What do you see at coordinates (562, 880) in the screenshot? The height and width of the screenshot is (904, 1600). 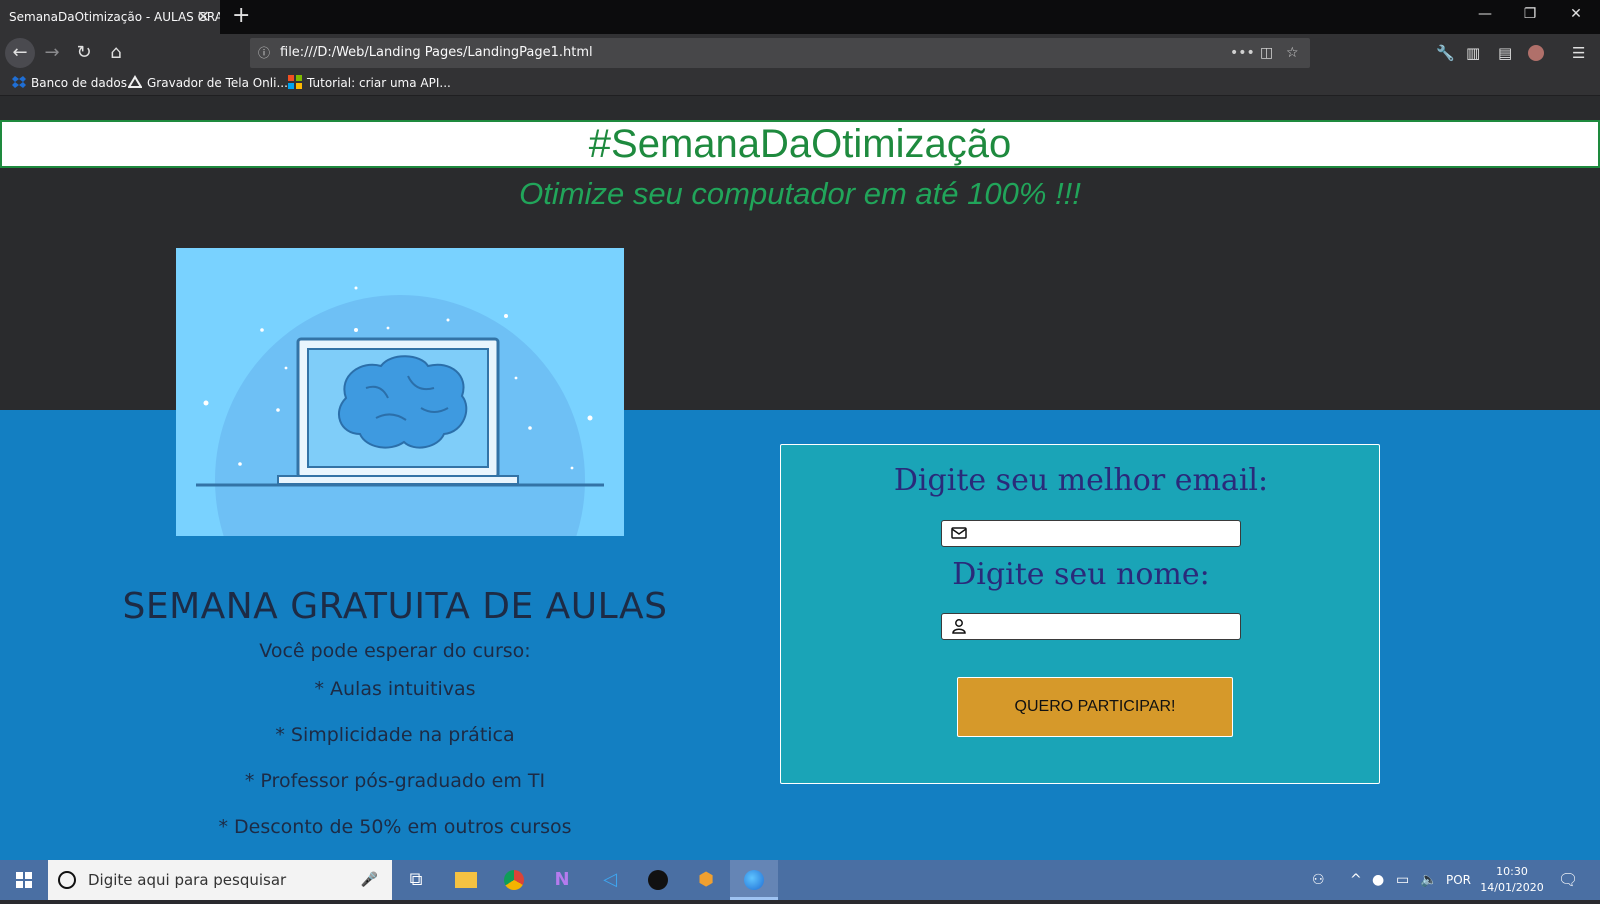 I see `visual-studio-icon: N` at bounding box center [562, 880].